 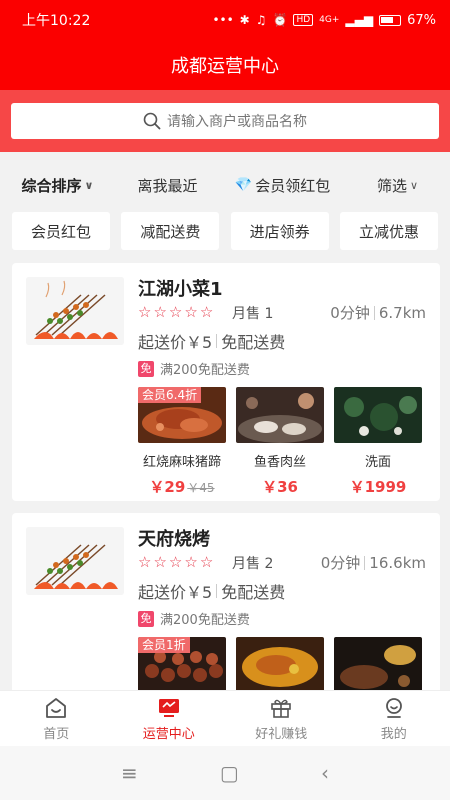 I want to click on current-price: ￥29, so click(x=167, y=487).